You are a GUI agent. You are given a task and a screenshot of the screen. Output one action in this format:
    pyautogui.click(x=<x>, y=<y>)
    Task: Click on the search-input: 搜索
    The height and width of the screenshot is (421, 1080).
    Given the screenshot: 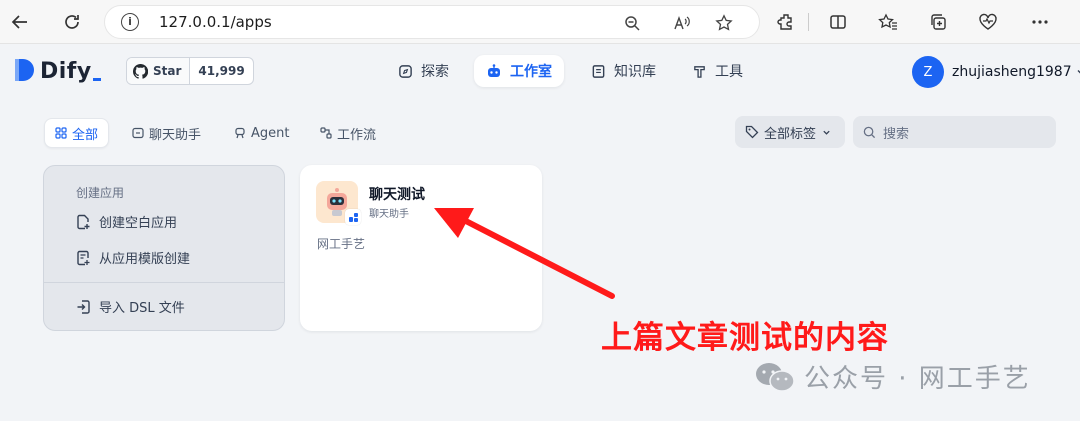 What is the action you would take?
    pyautogui.click(x=954, y=132)
    